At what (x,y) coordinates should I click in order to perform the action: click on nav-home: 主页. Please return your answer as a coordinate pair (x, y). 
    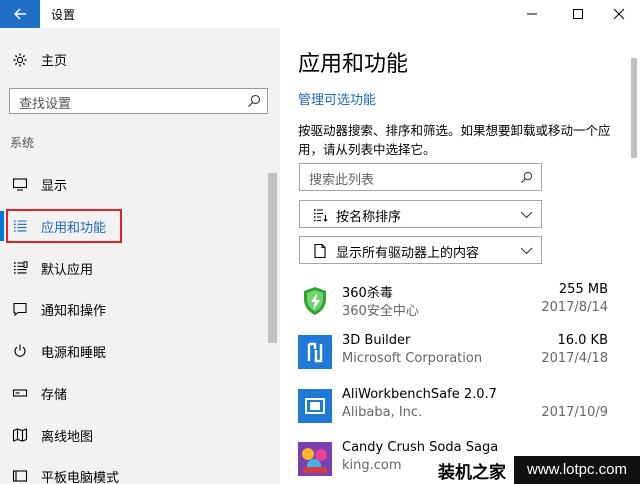
    Looking at the image, I should click on (39, 59).